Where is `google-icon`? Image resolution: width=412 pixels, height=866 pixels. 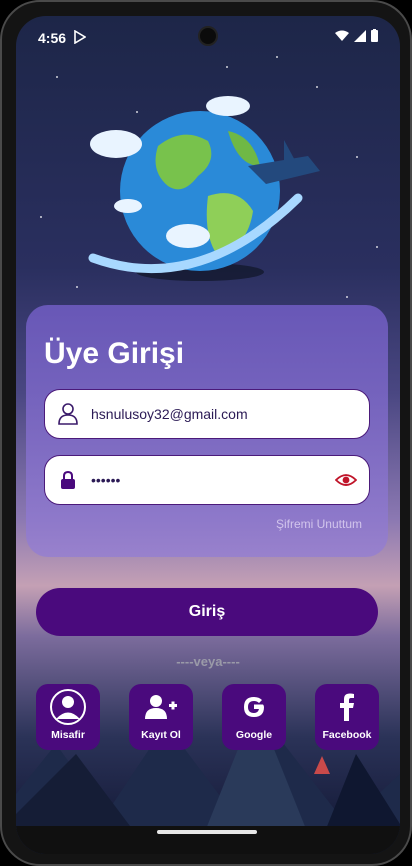
google-icon is located at coordinates (254, 706).